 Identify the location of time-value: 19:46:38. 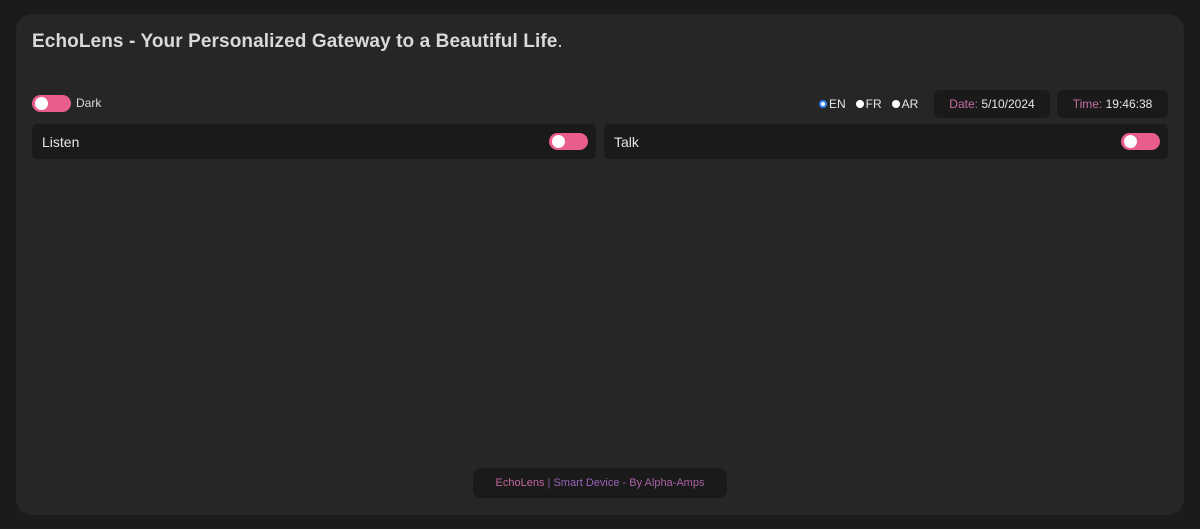
(1129, 104).